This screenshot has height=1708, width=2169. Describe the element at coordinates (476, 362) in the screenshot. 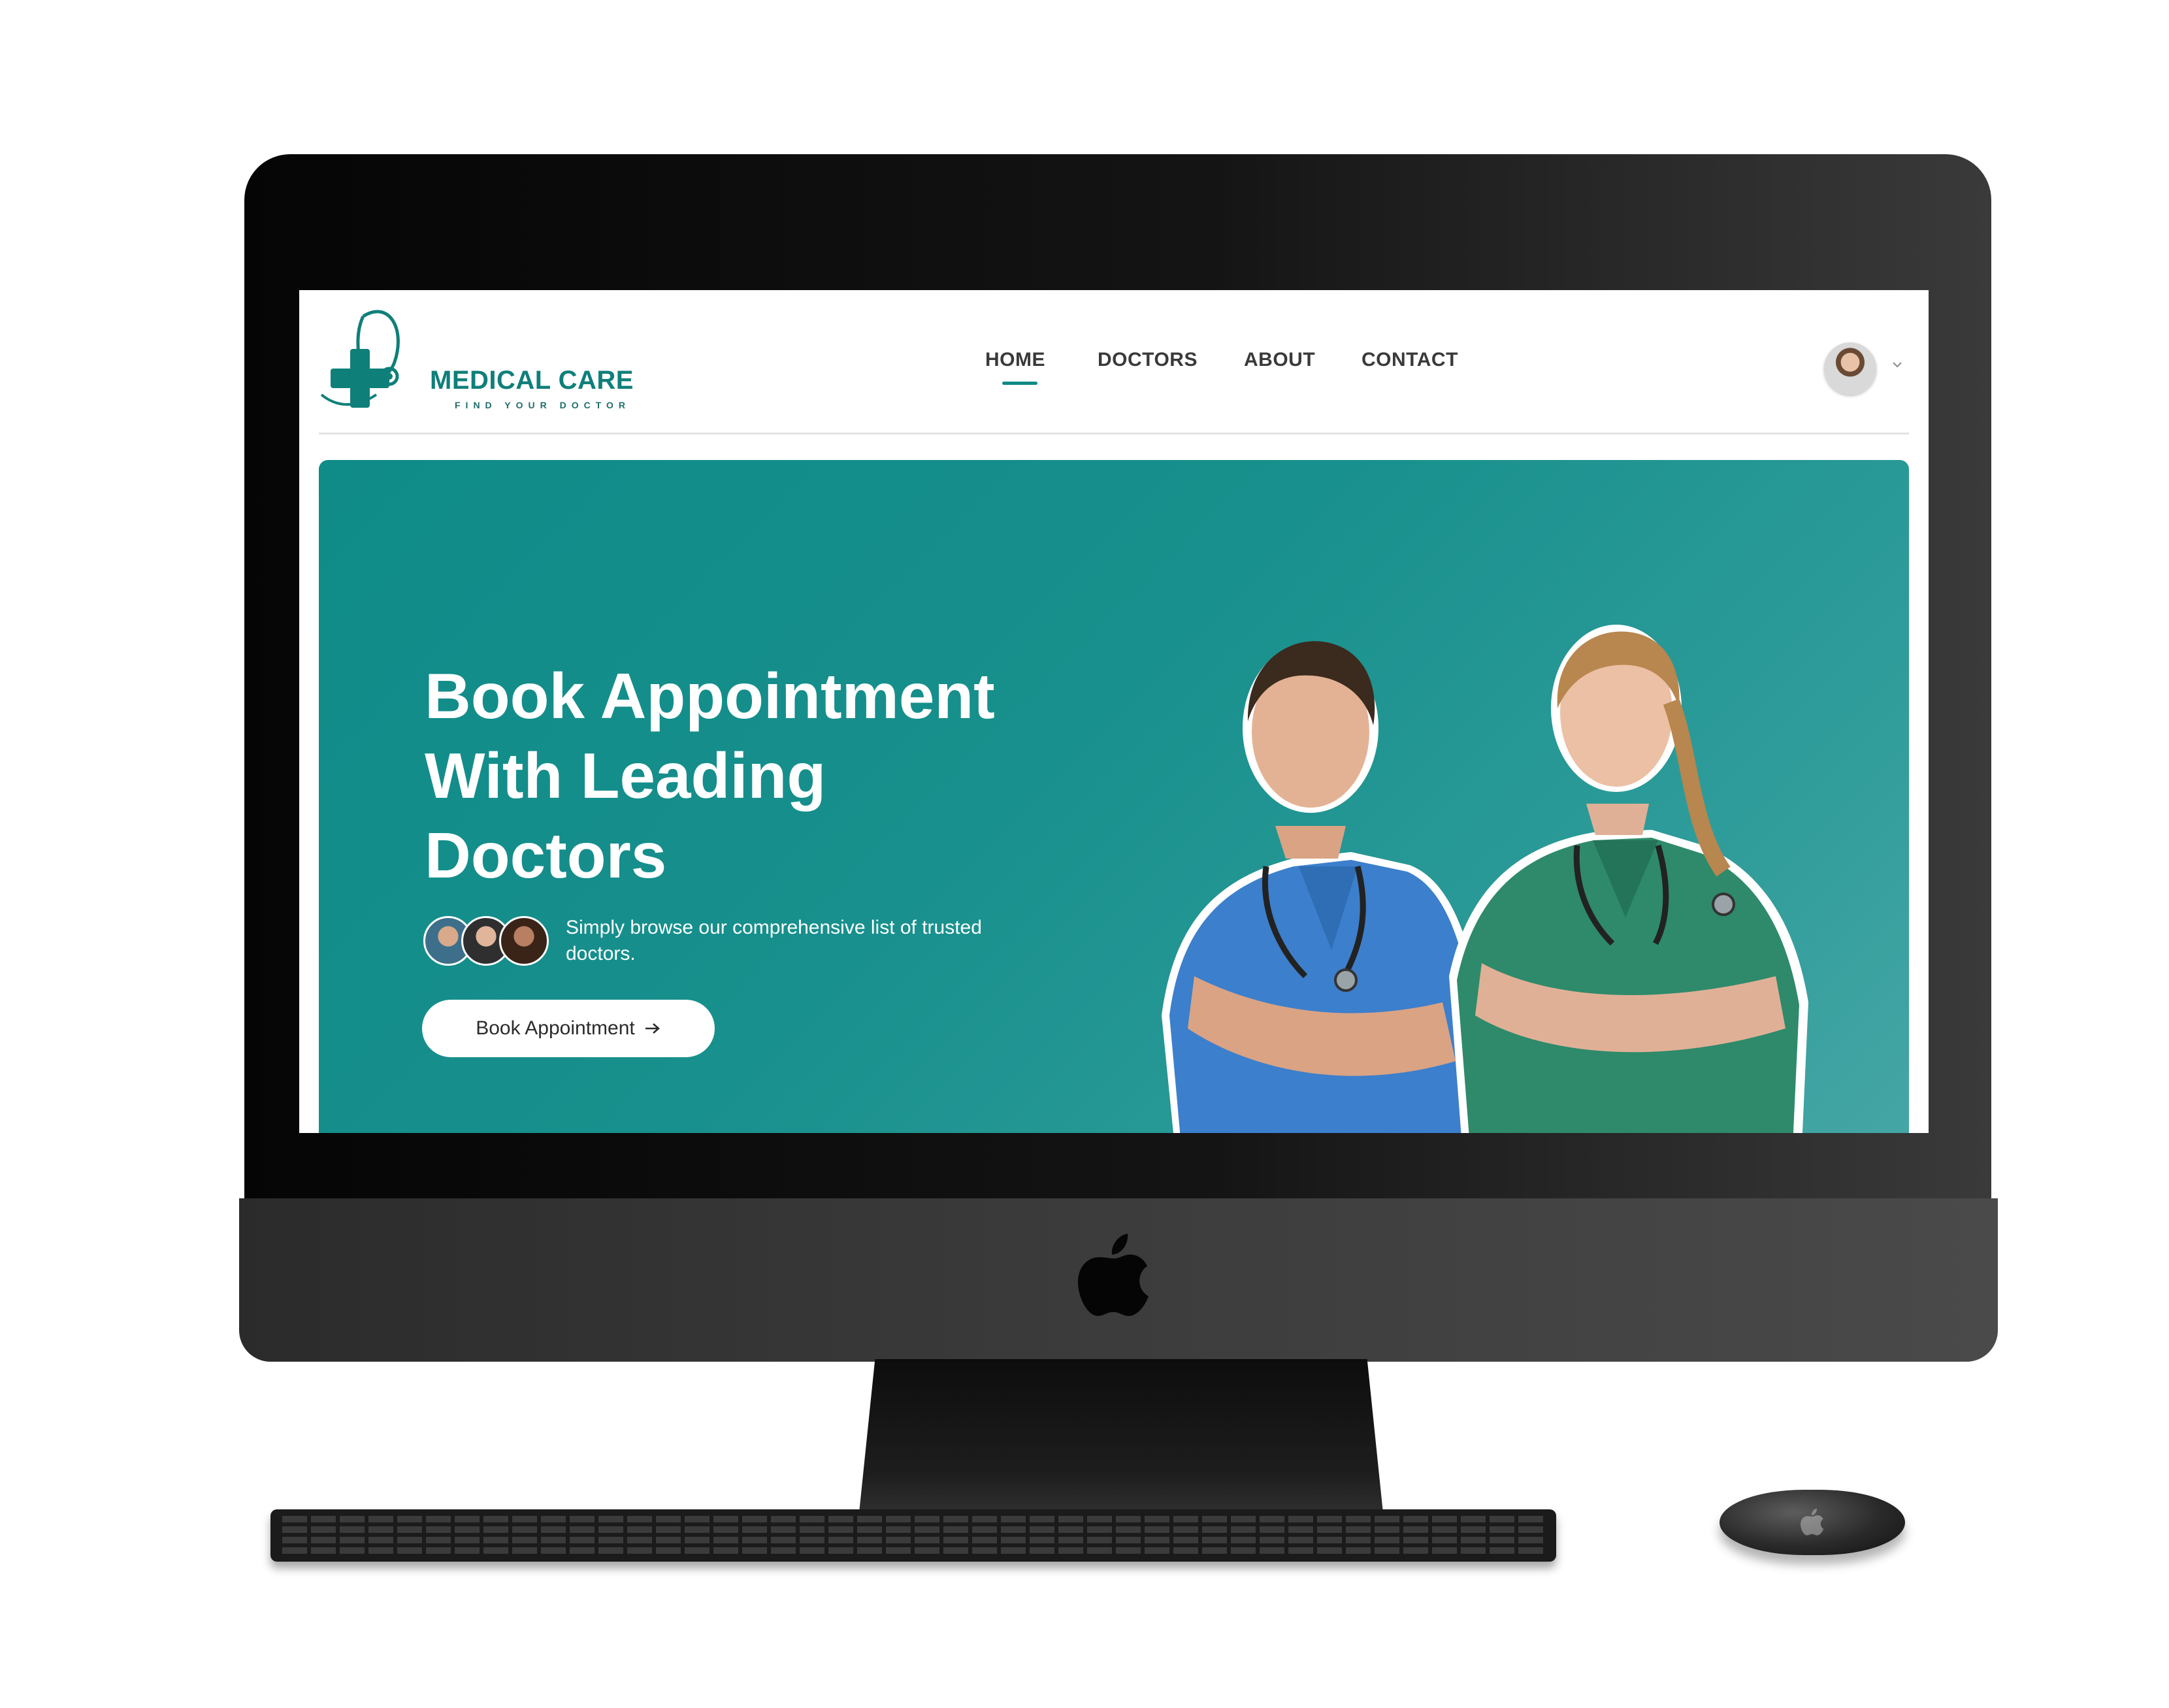

I see `brand-logo: MEDICAL CARE FIND YOUR DOCTOR` at that location.